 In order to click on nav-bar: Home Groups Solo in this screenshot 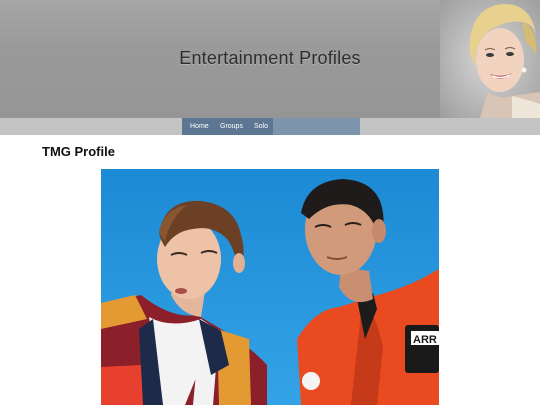, I will do `click(270, 126)`.